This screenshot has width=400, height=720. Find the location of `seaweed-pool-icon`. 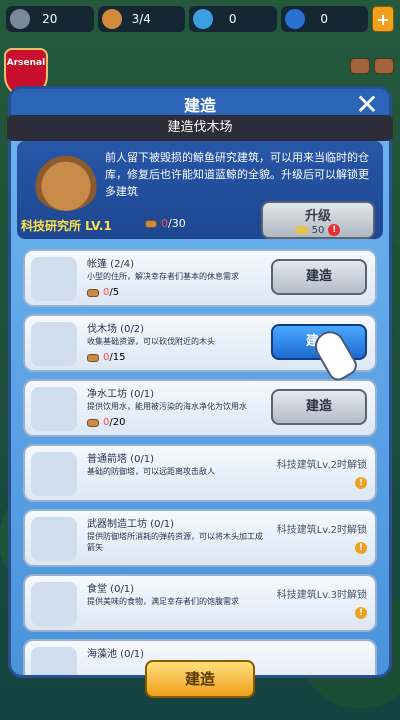

seaweed-pool-icon is located at coordinates (54, 661).